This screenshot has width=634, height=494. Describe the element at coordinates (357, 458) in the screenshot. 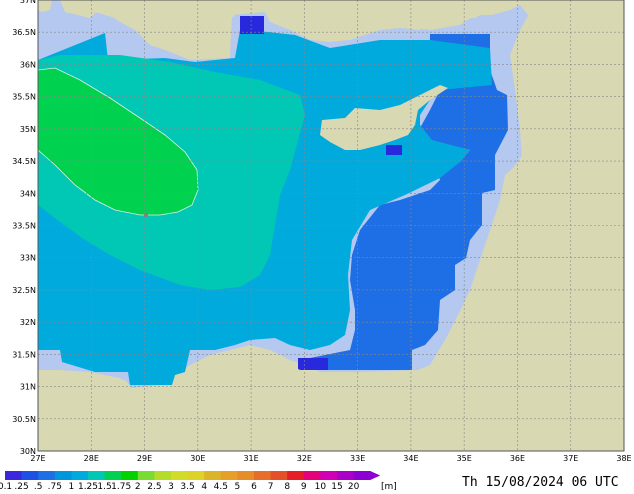

I see `longitude-tick-label: 33E` at that location.